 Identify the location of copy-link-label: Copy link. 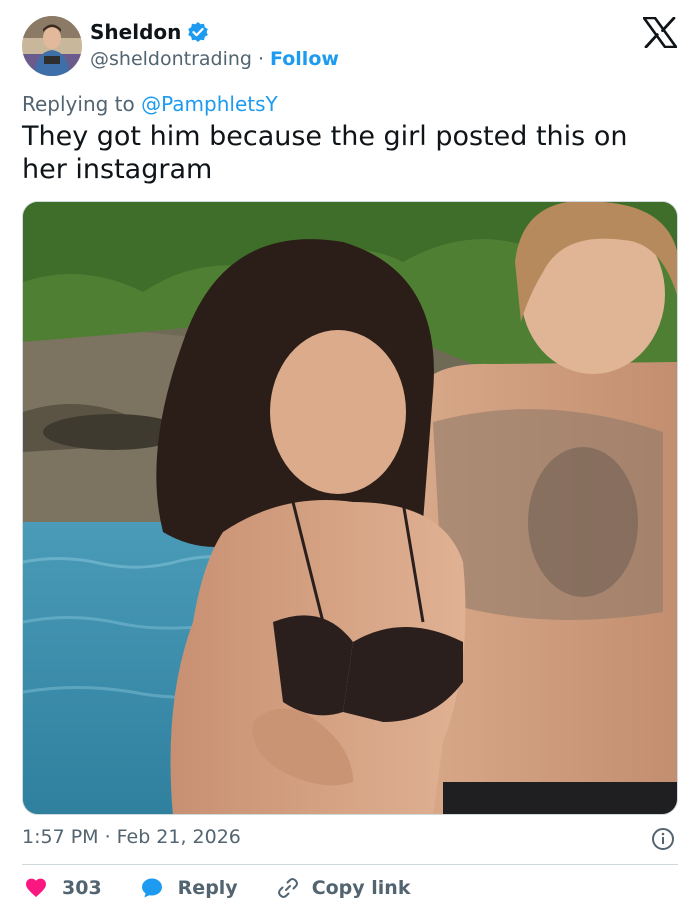
(361, 888).